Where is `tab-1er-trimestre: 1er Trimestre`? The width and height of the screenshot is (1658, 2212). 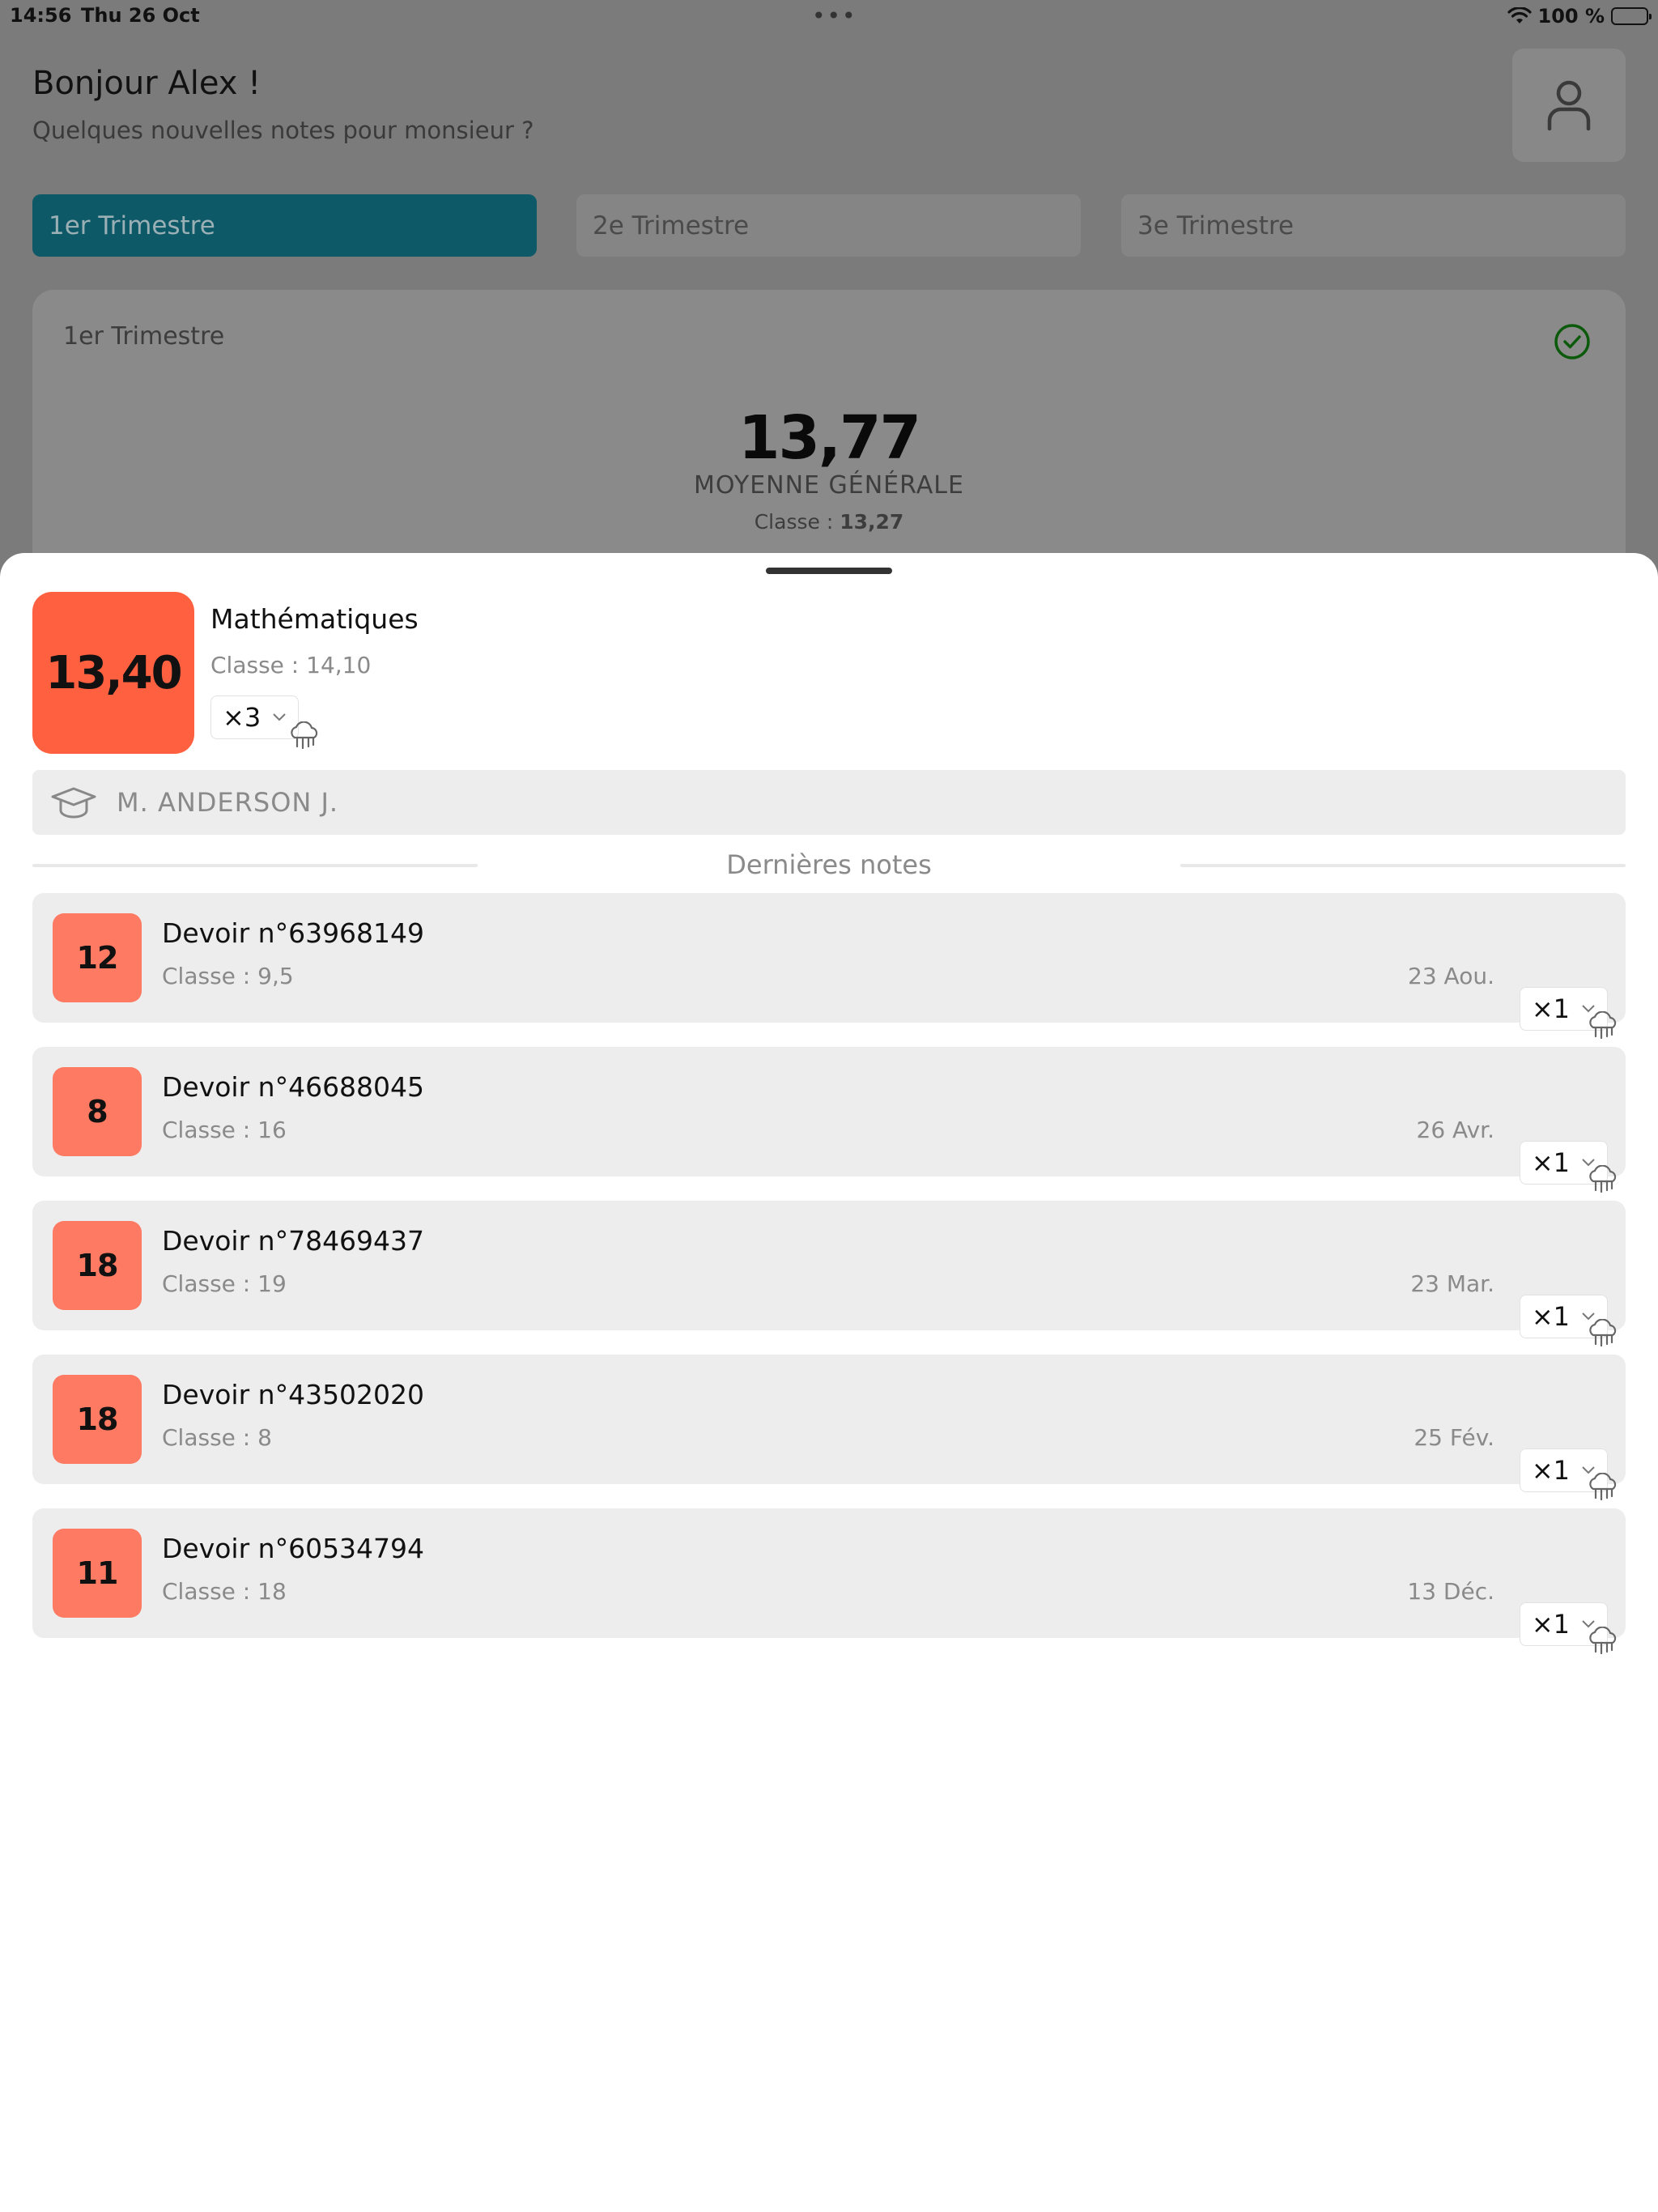 tab-1er-trimestre: 1er Trimestre is located at coordinates (284, 226).